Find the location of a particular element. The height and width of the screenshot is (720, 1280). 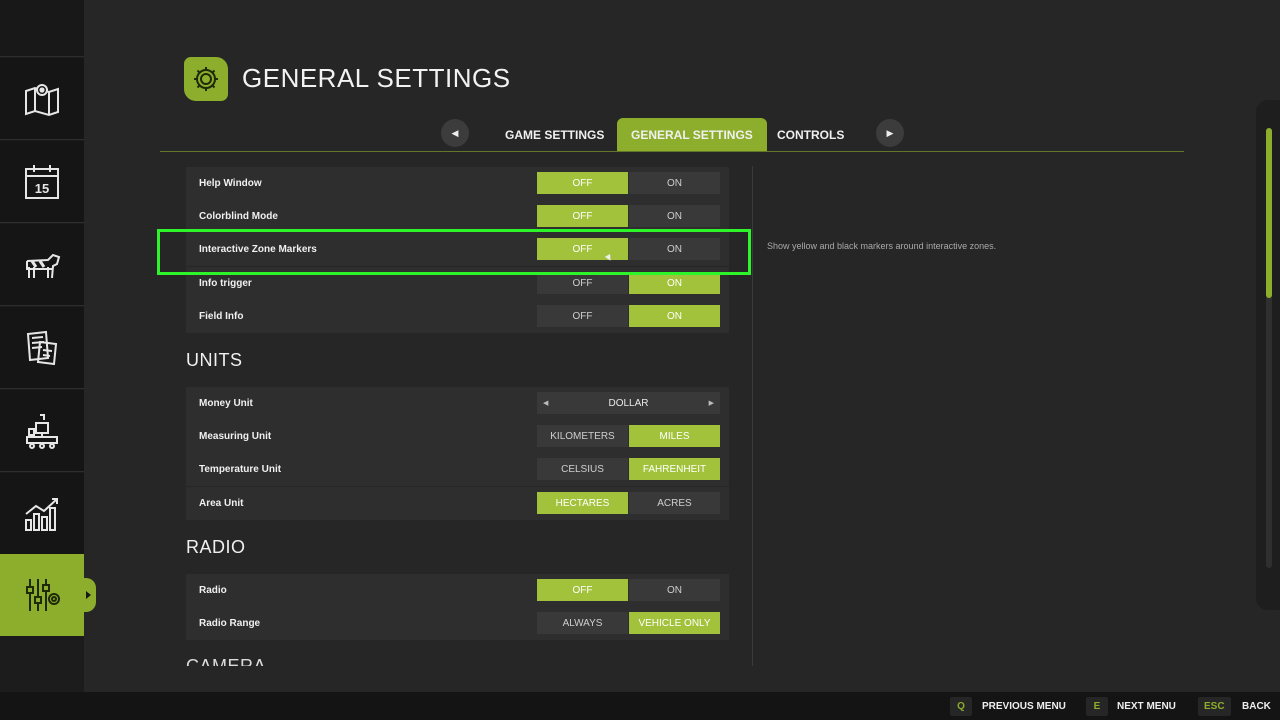

tab-general-settings: GENERAL SETTINGS is located at coordinates (692, 134).